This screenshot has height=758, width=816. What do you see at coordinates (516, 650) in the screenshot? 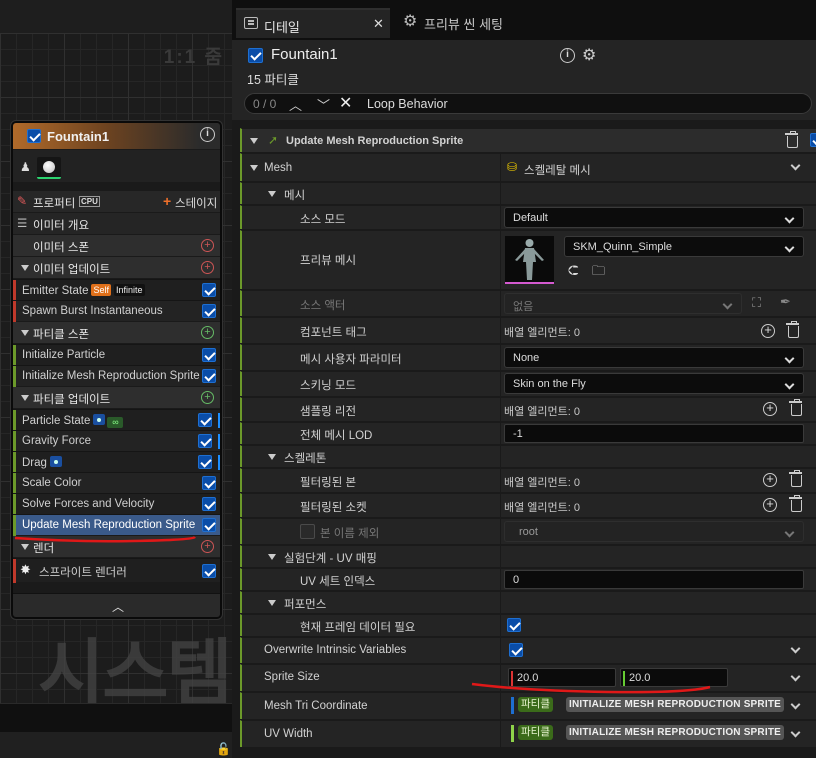
I see `overwrite-checkbox` at bounding box center [516, 650].